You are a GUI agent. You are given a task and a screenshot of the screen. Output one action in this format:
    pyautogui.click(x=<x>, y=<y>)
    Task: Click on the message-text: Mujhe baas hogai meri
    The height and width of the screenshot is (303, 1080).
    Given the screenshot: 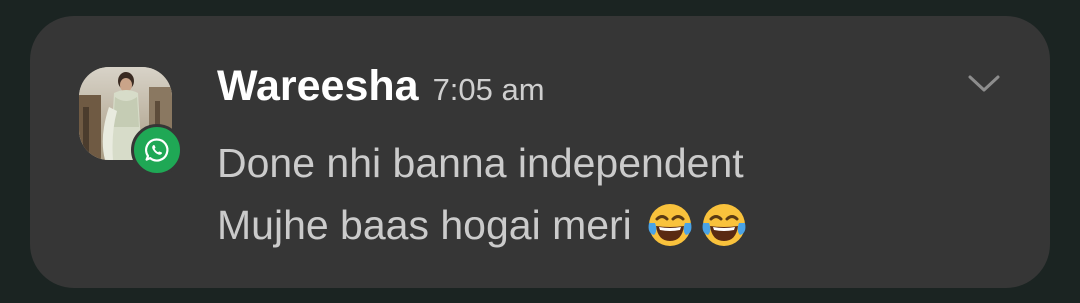 What is the action you would take?
    pyautogui.click(x=424, y=225)
    